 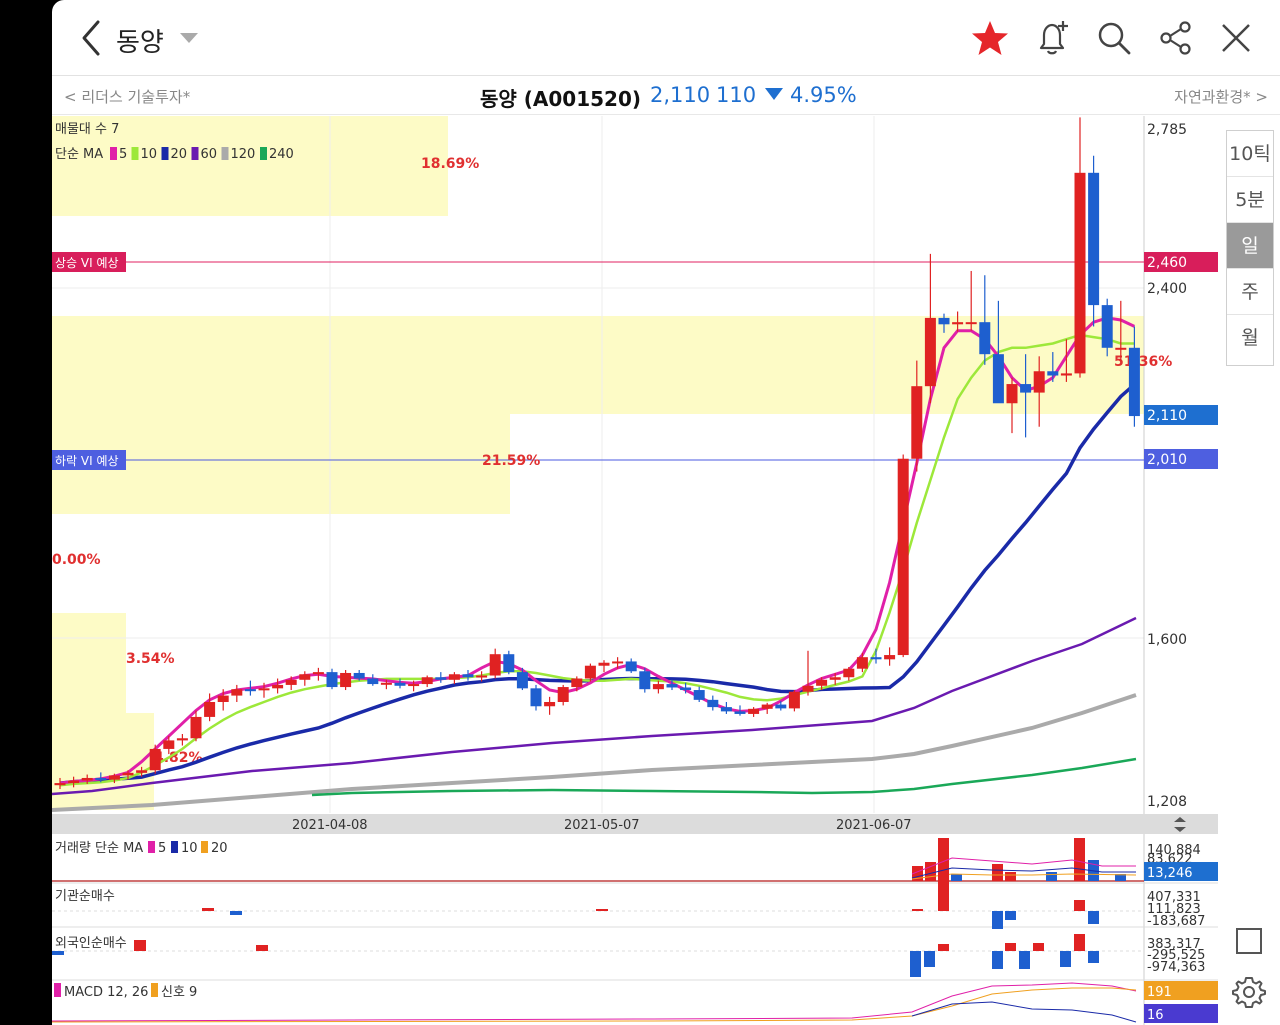 I want to click on signal-label: 신호 9, so click(x=179, y=992).